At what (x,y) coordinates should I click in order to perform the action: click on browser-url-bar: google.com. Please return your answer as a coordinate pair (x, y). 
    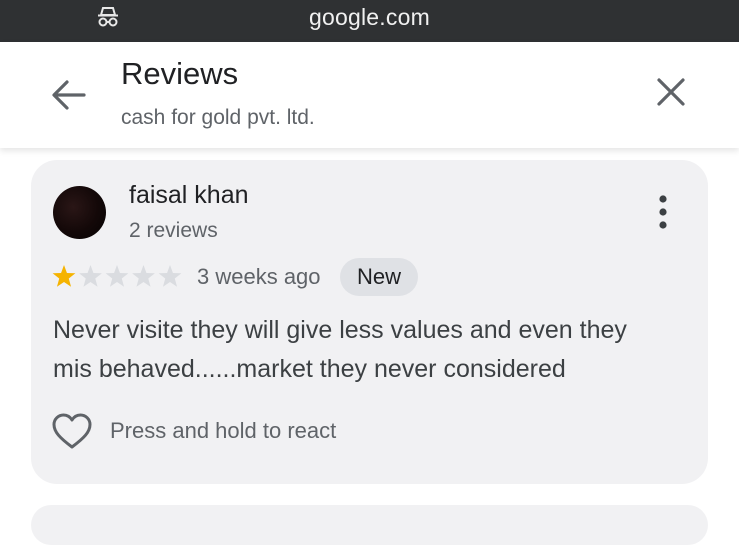
    Looking at the image, I should click on (369, 21).